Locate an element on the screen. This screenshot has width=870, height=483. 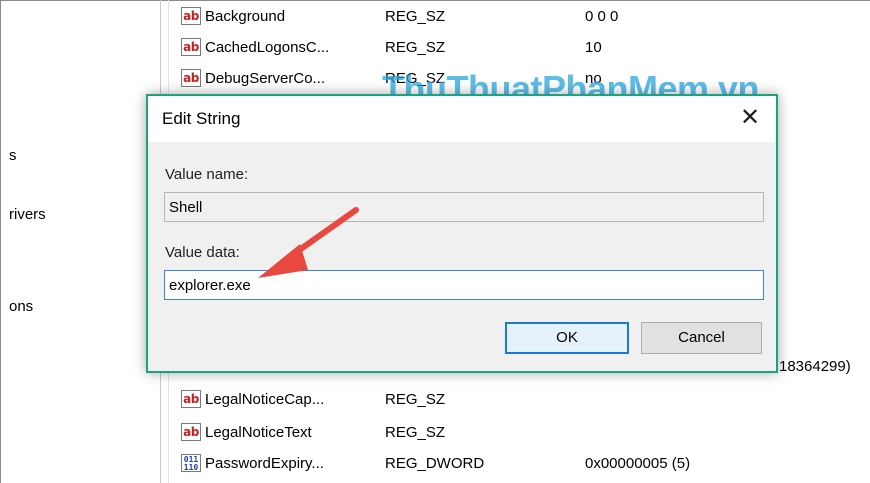
value-name-field: Shell is located at coordinates (464, 207).